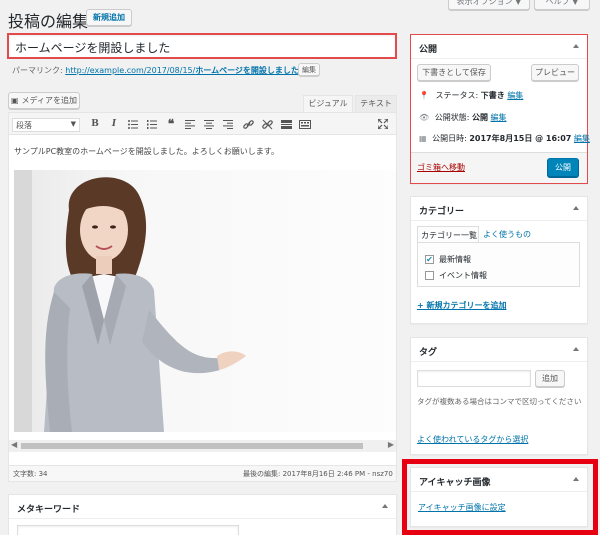 The width and height of the screenshot is (600, 535). I want to click on link-icon, so click(248, 124).